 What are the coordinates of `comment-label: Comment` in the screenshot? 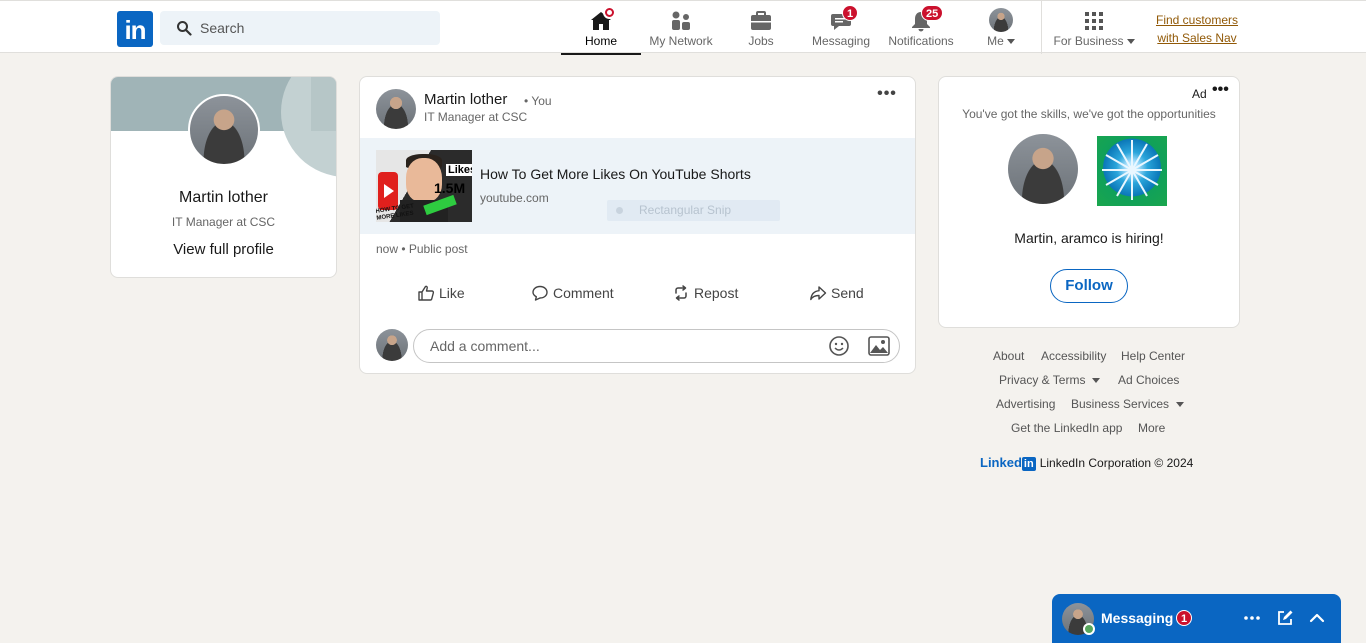 It's located at (583, 293).